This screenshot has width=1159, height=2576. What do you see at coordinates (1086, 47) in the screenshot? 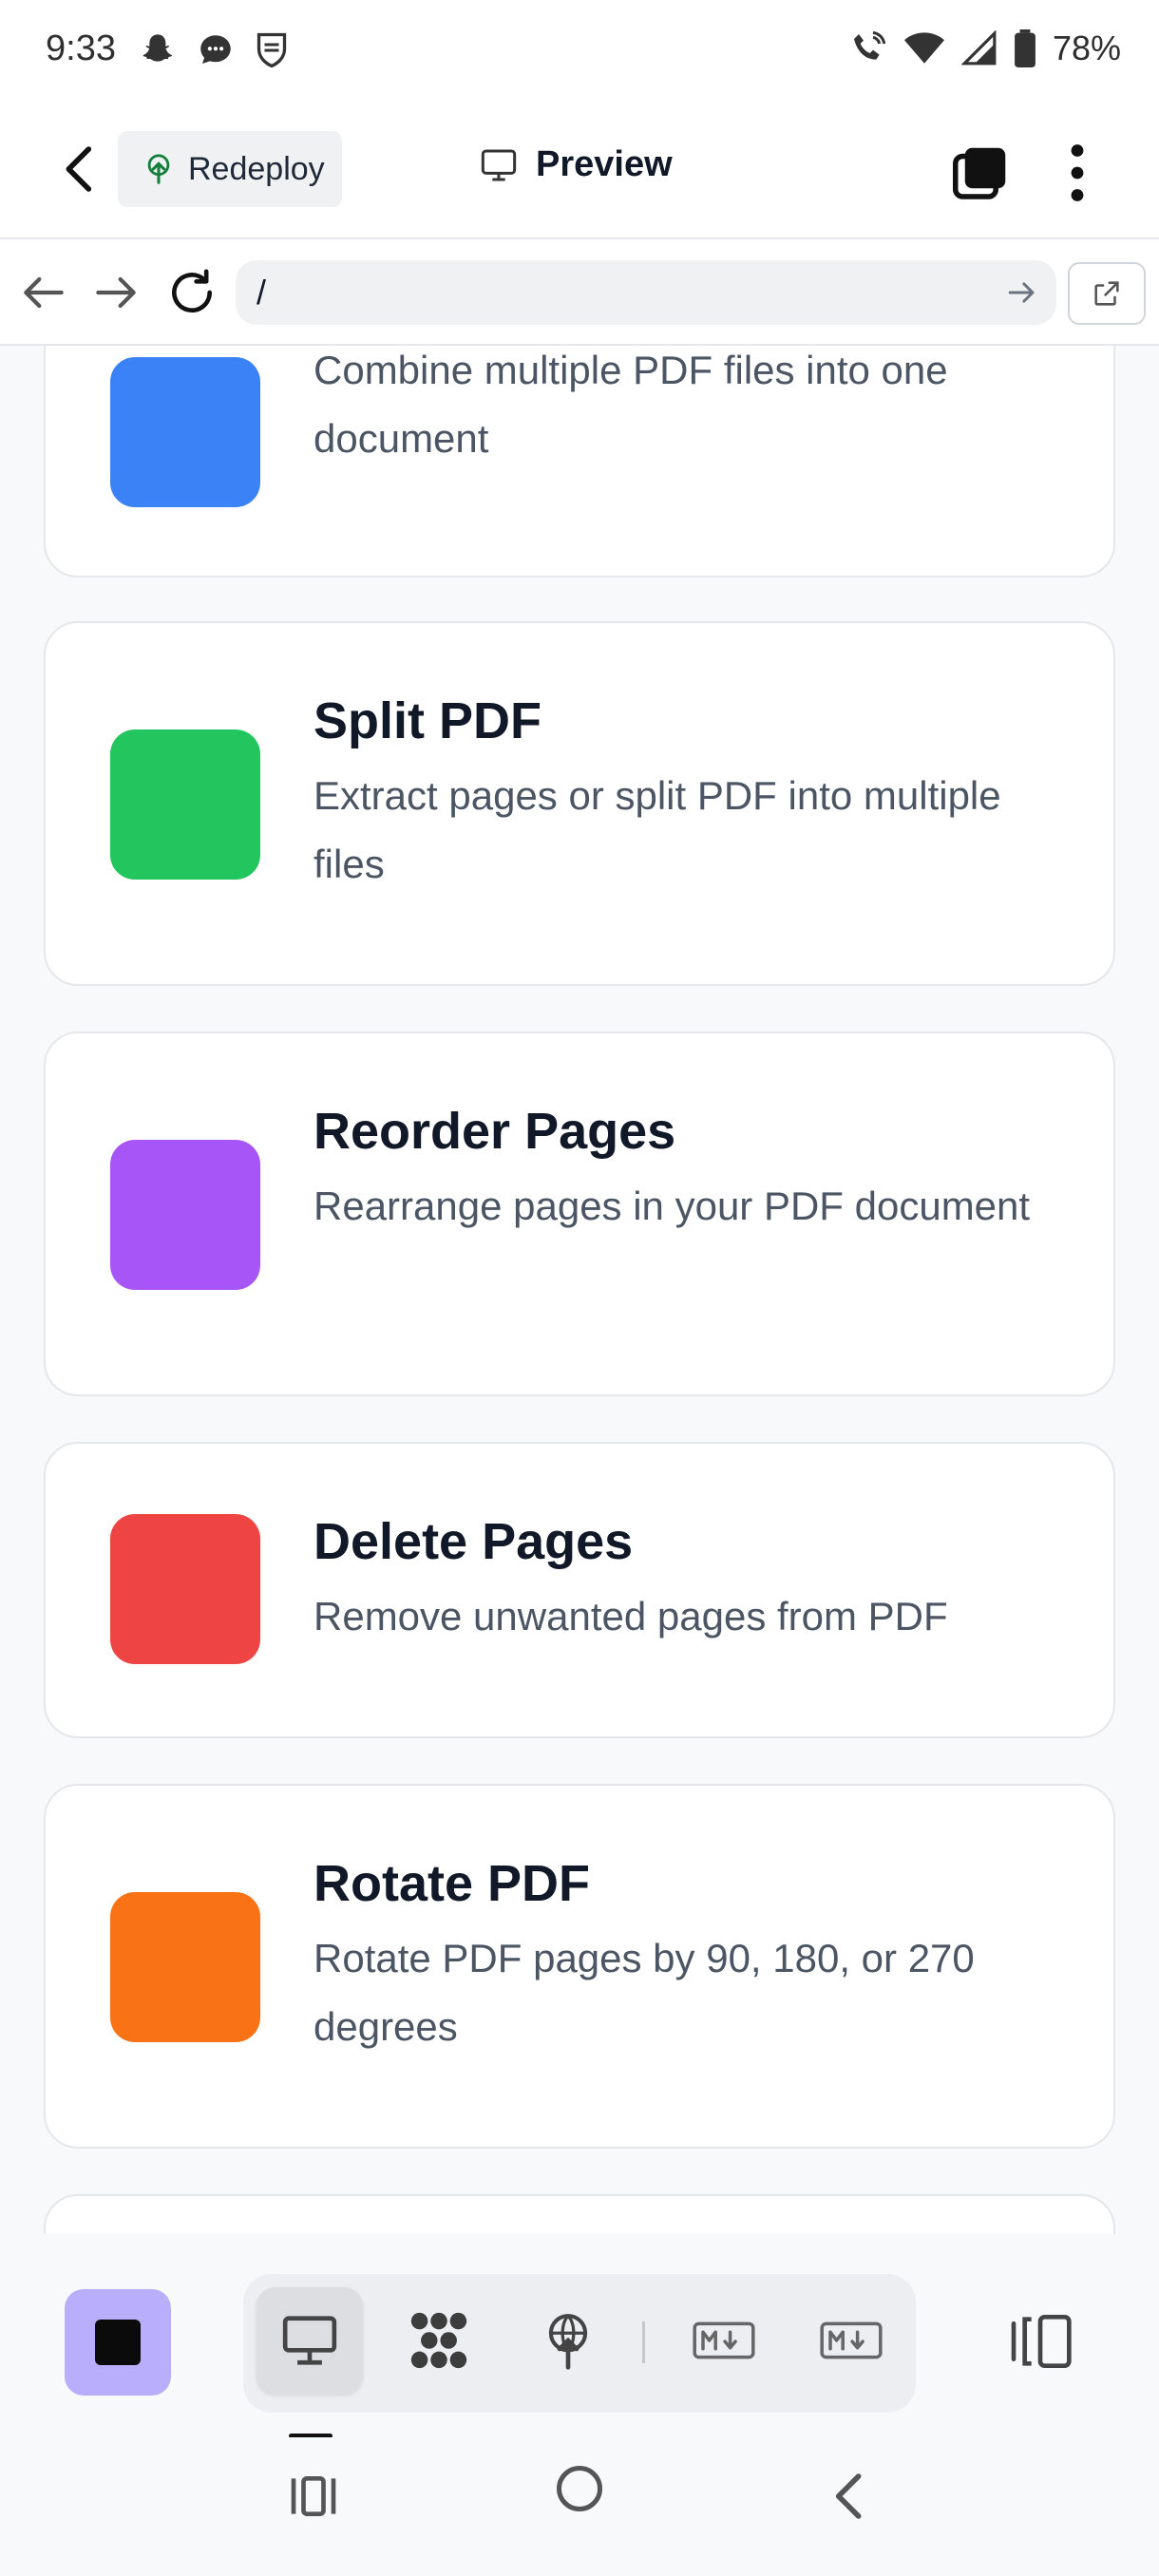
I see `battery-percent: 78%` at bounding box center [1086, 47].